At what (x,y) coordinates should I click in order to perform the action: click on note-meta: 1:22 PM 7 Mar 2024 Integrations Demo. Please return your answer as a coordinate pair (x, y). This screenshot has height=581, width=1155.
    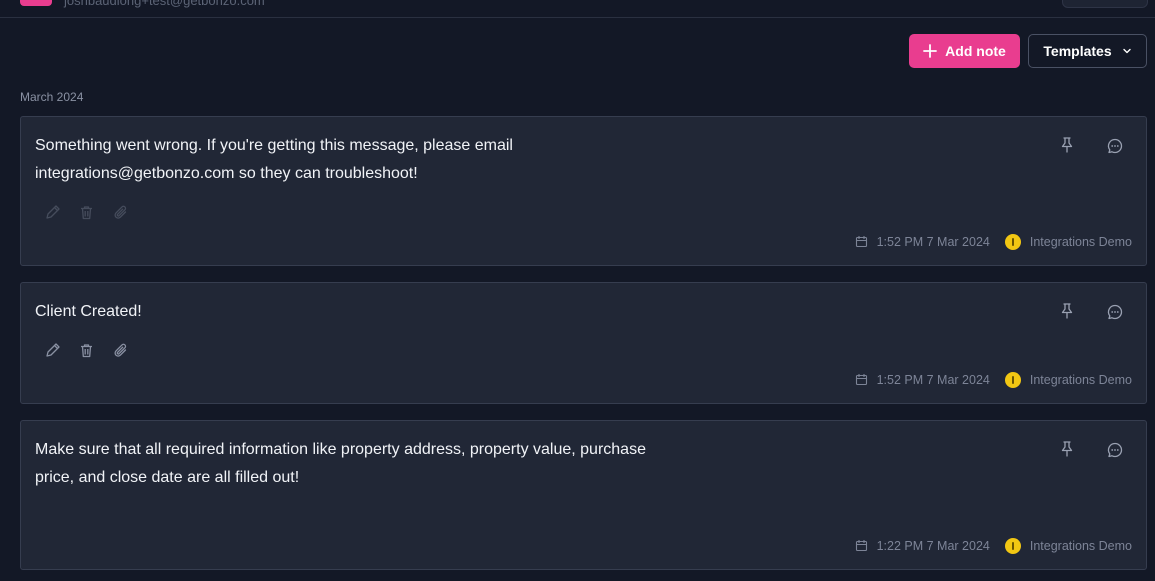
    Looking at the image, I should click on (993, 546).